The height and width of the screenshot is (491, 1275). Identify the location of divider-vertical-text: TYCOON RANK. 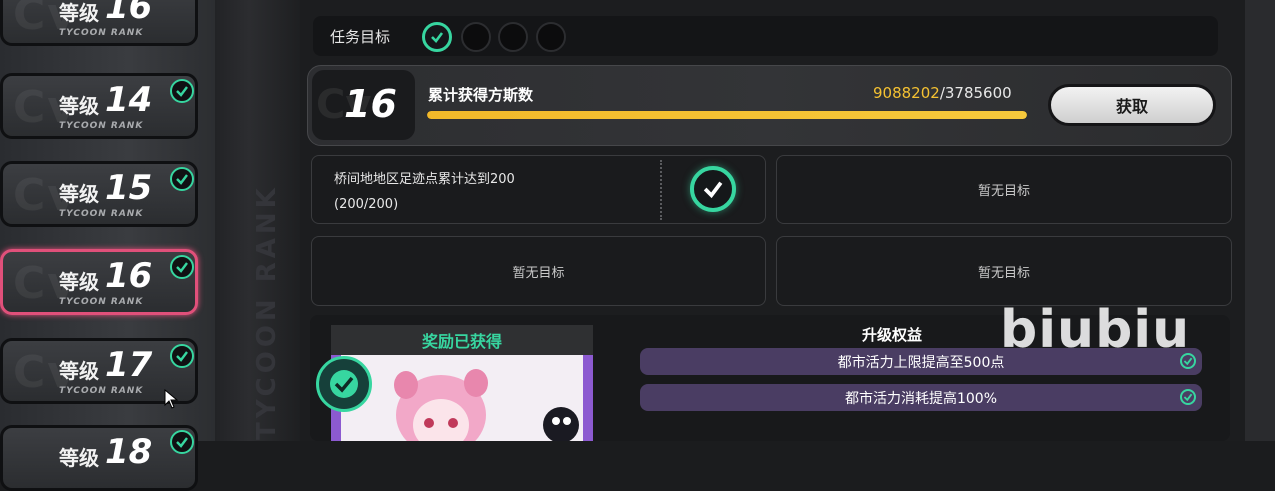
(267, 312).